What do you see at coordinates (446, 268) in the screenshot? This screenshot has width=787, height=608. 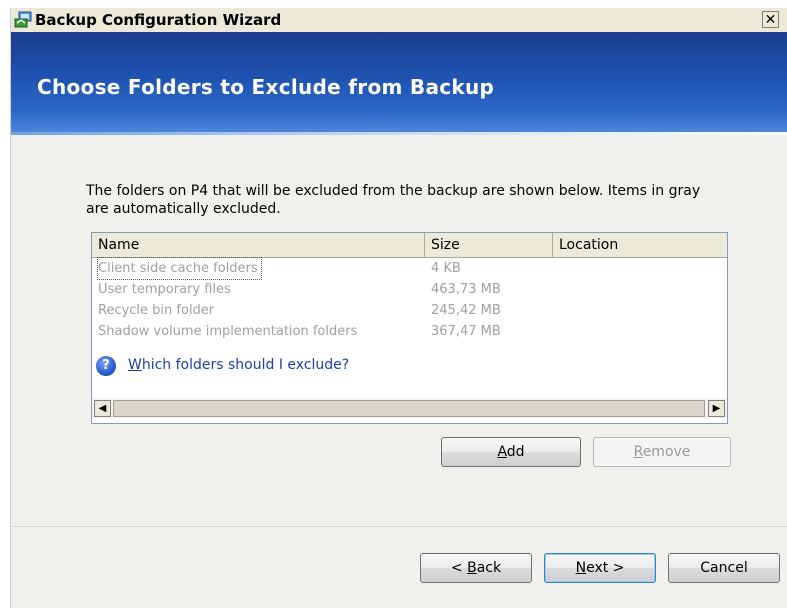 I see `row-size: 4 KB` at bounding box center [446, 268].